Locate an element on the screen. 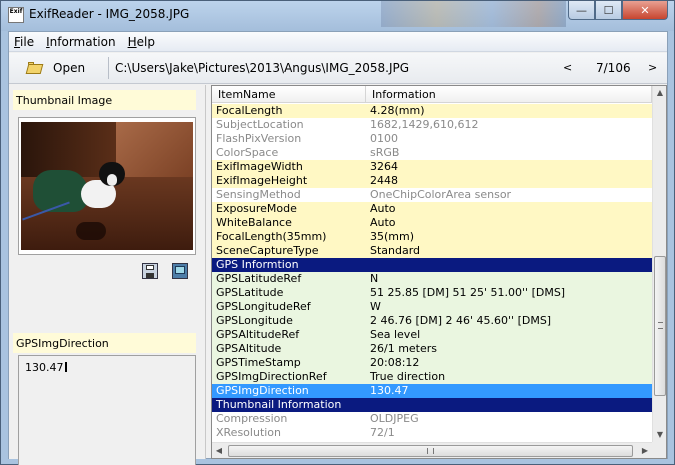 The width and height of the screenshot is (675, 465). table-row: ExifImageWidth 3264 is located at coordinates (432, 167).